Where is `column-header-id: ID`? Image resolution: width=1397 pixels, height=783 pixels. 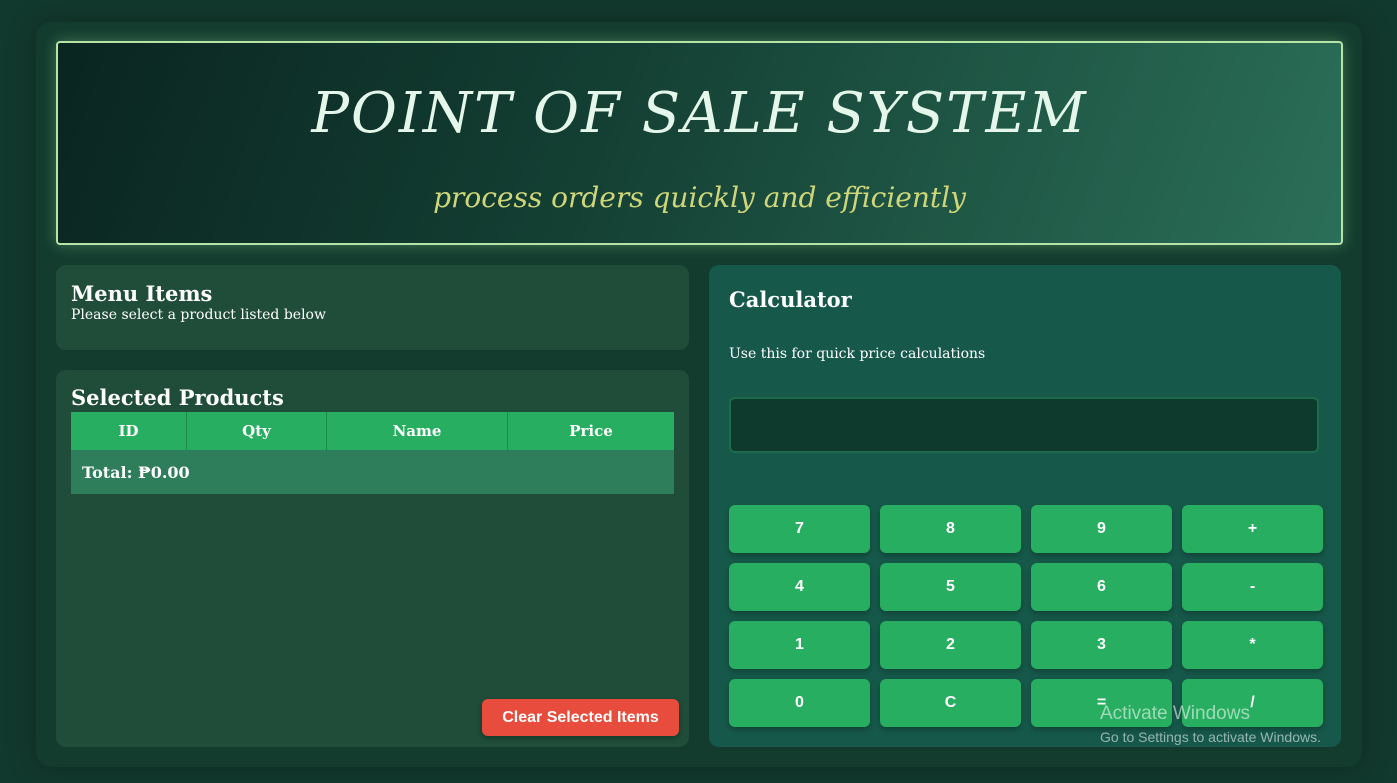 column-header-id: ID is located at coordinates (129, 431).